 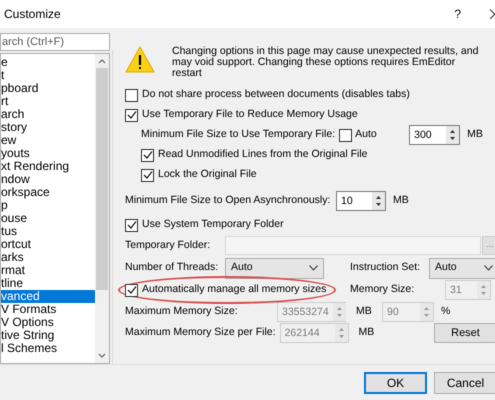 What do you see at coordinates (48, 322) in the screenshot?
I see `category-item: V Options` at bounding box center [48, 322].